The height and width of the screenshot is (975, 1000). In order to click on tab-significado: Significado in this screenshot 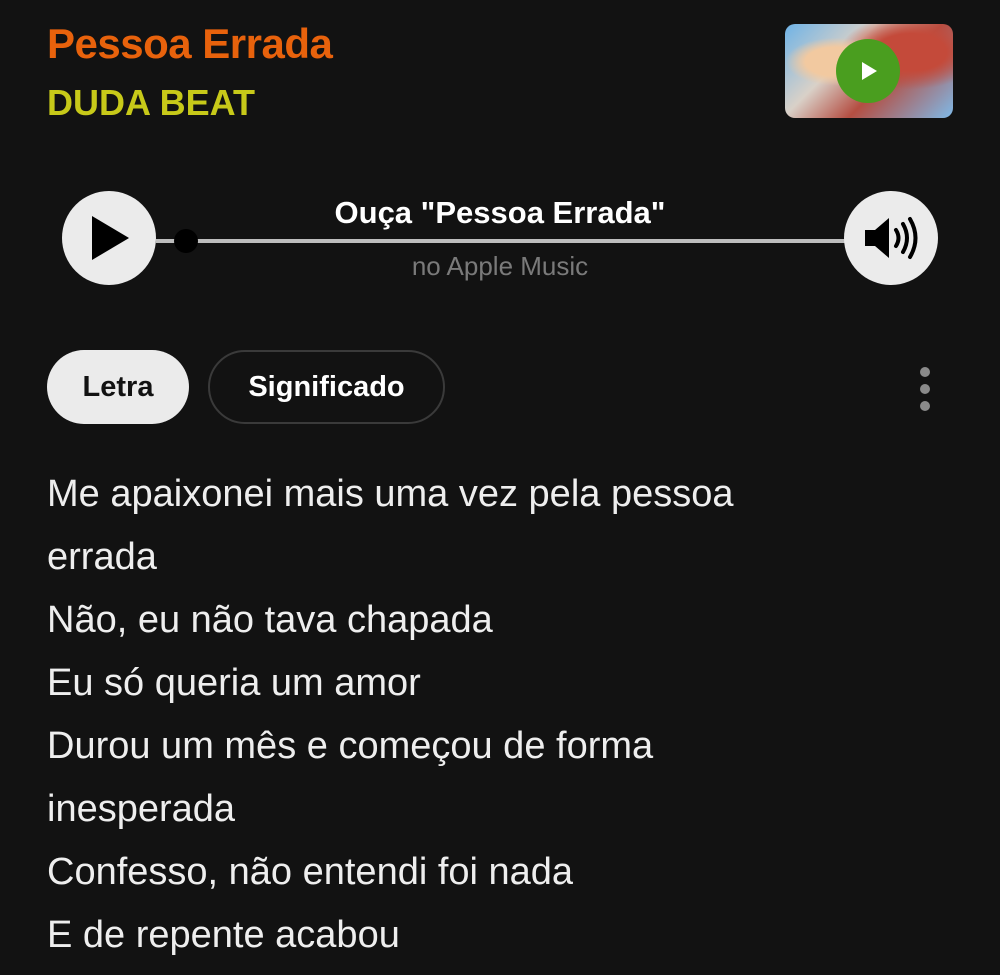, I will do `click(326, 387)`.